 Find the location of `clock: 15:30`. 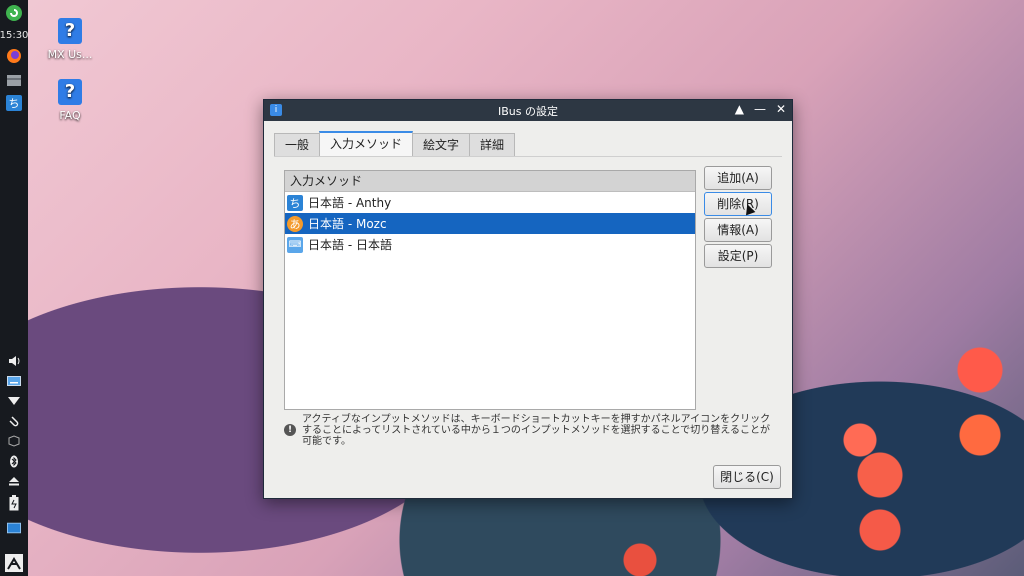

clock: 15:30 is located at coordinates (14, 35).